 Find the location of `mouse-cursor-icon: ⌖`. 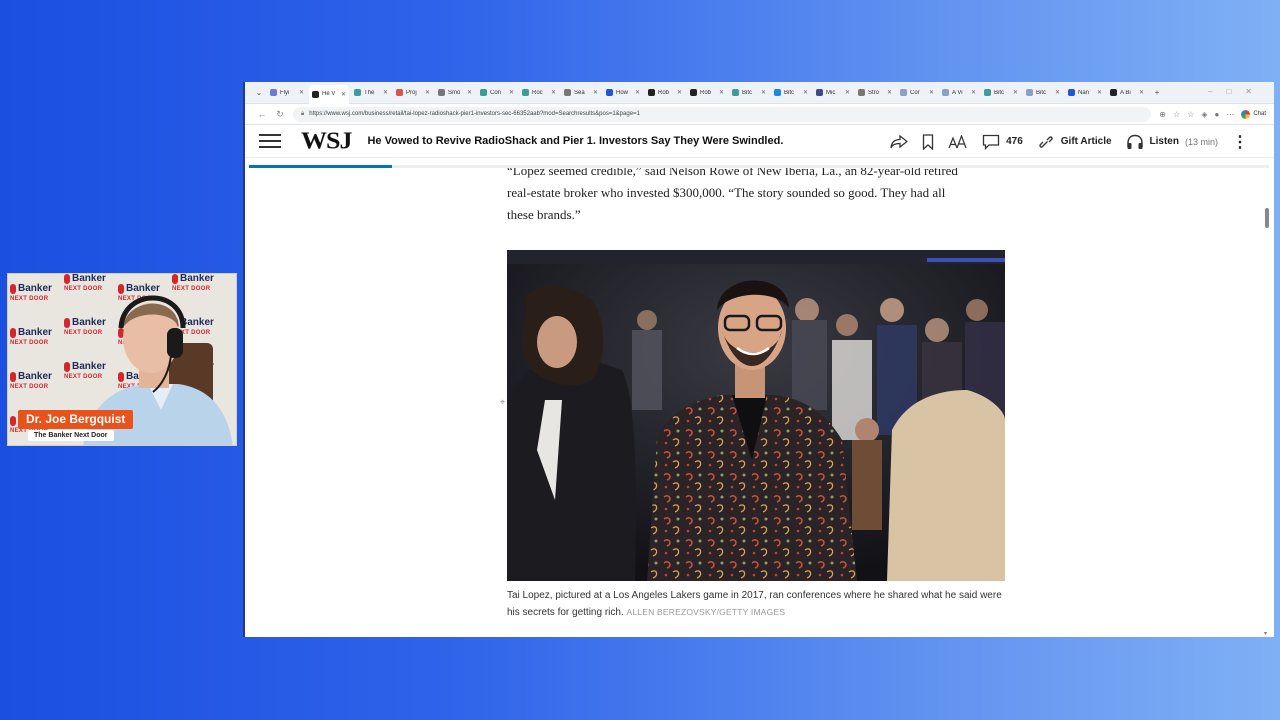

mouse-cursor-icon: ⌖ is located at coordinates (503, 402).